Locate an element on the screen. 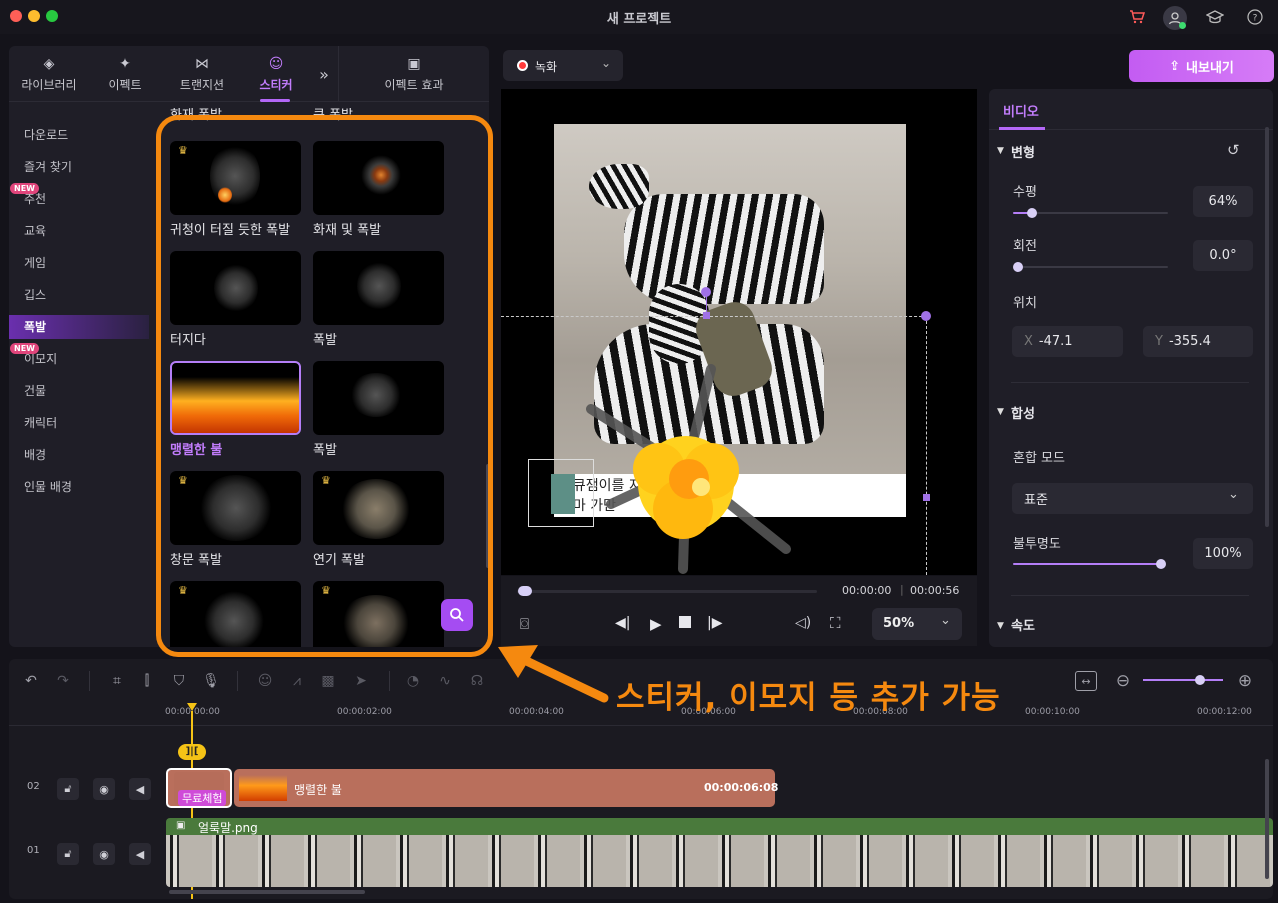  volume-icon: ◁) is located at coordinates (803, 623).